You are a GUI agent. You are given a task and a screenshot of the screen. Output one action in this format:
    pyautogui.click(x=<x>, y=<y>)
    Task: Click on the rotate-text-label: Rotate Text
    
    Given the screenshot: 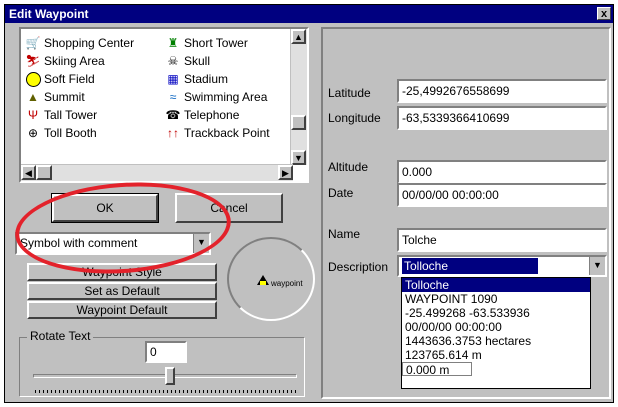 What is the action you would take?
    pyautogui.click(x=60, y=336)
    